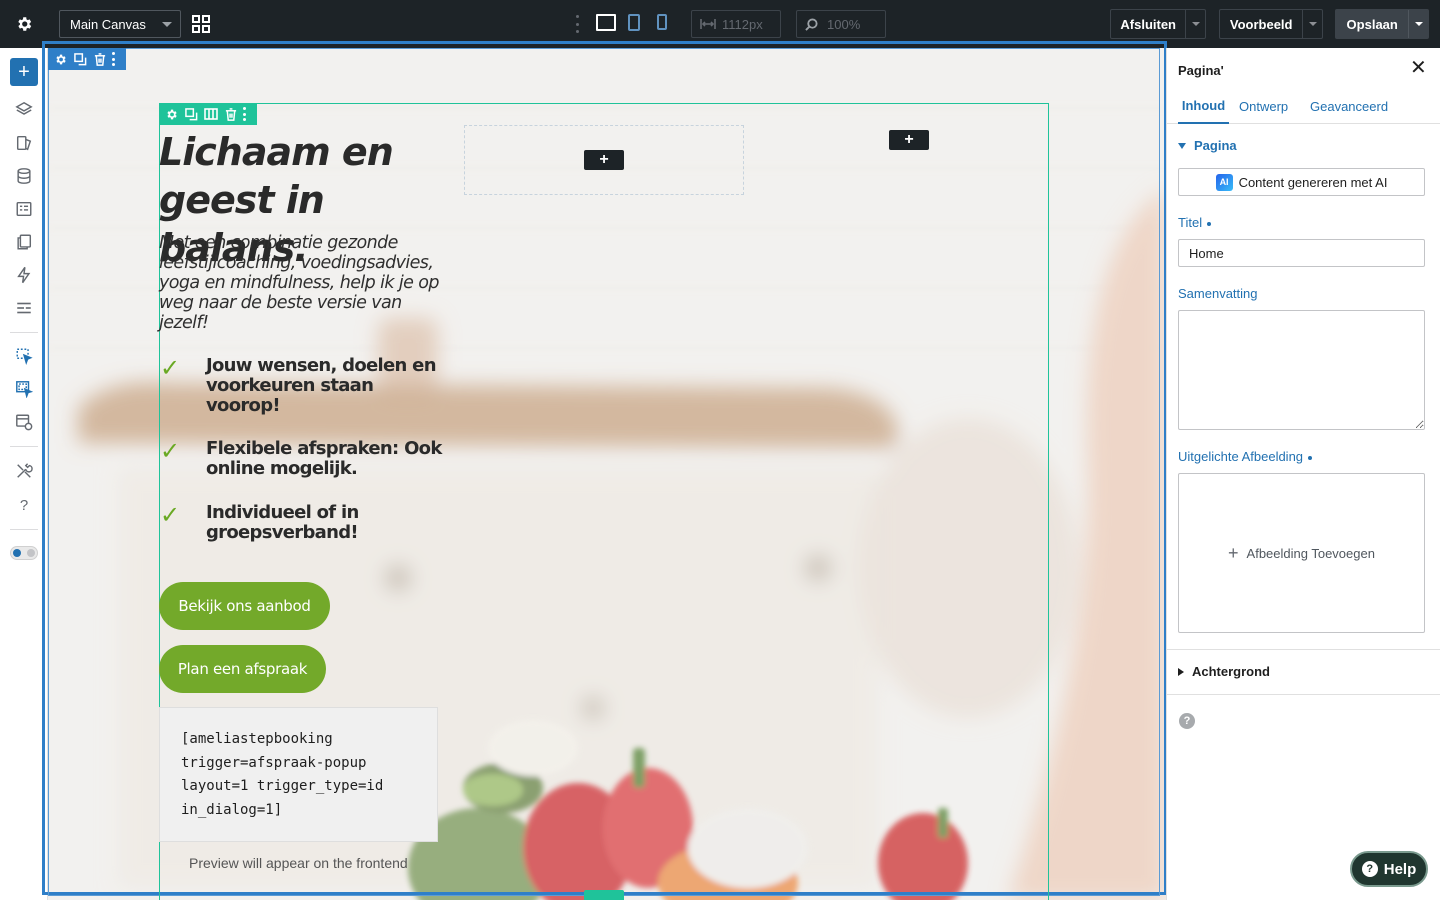 The width and height of the screenshot is (1440, 900). Describe the element at coordinates (1301, 253) in the screenshot. I see `title-input` at that location.